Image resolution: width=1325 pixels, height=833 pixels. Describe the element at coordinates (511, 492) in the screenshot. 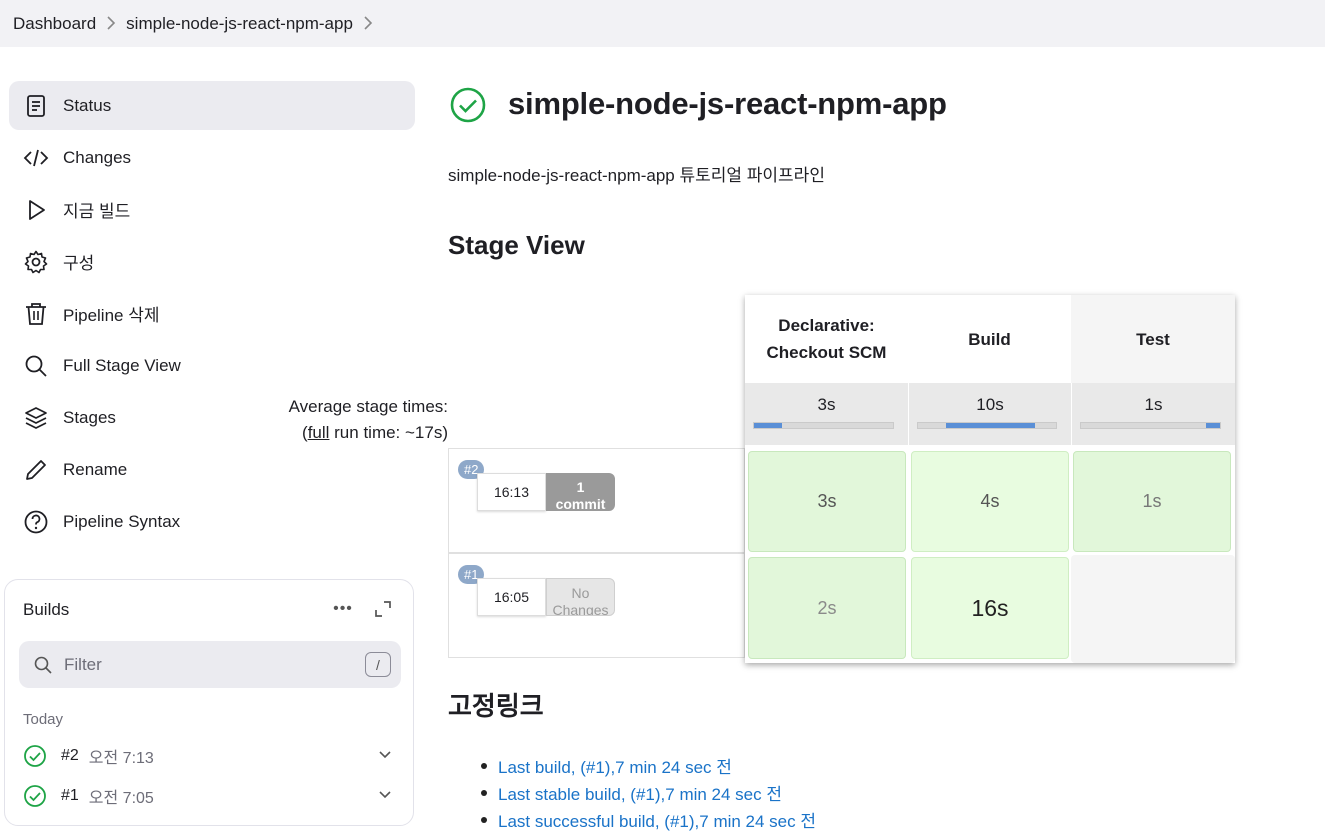

I see `run-start-time: 16:13` at that location.